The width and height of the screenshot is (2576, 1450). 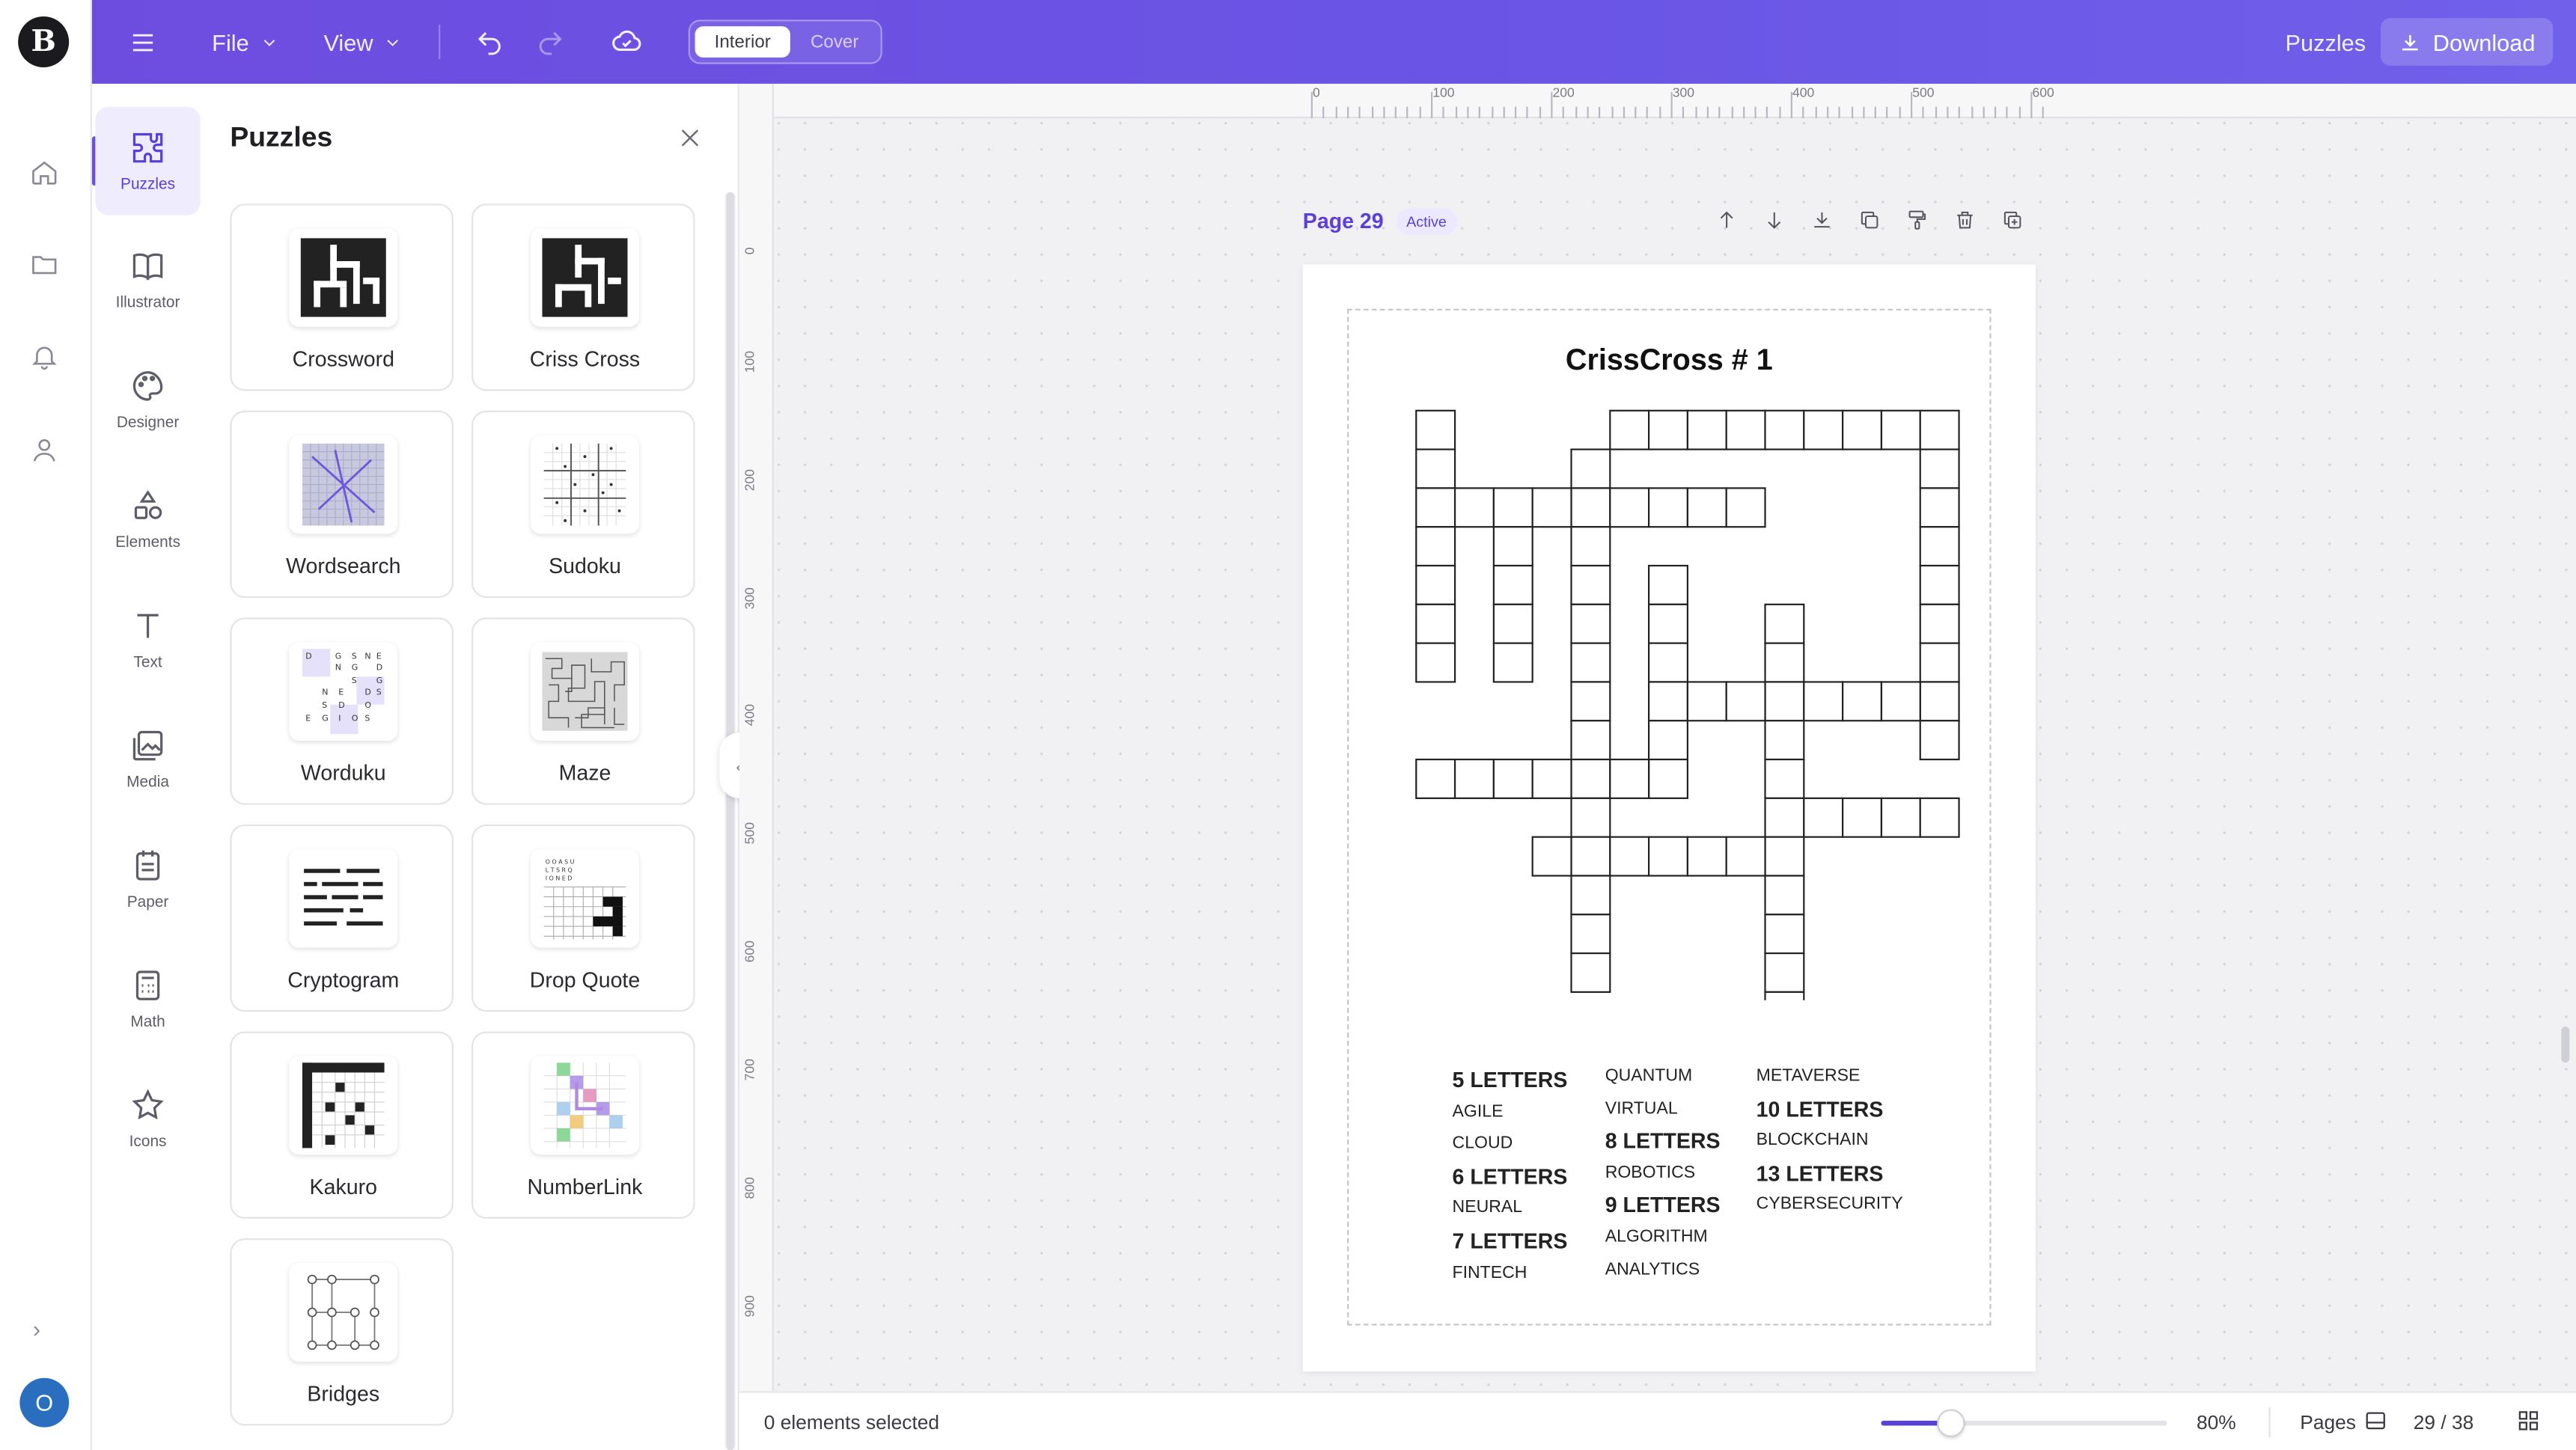 What do you see at coordinates (44, 172) in the screenshot?
I see `home-icon` at bounding box center [44, 172].